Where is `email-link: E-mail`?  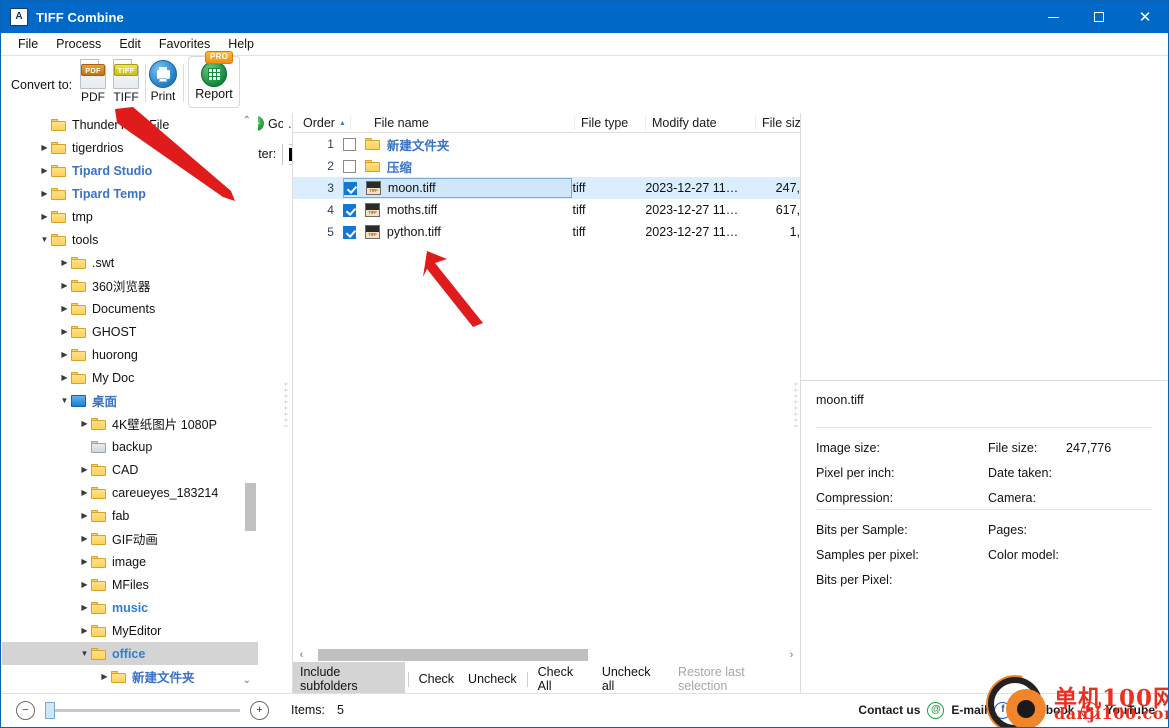 email-link: E-mail is located at coordinates (969, 710).